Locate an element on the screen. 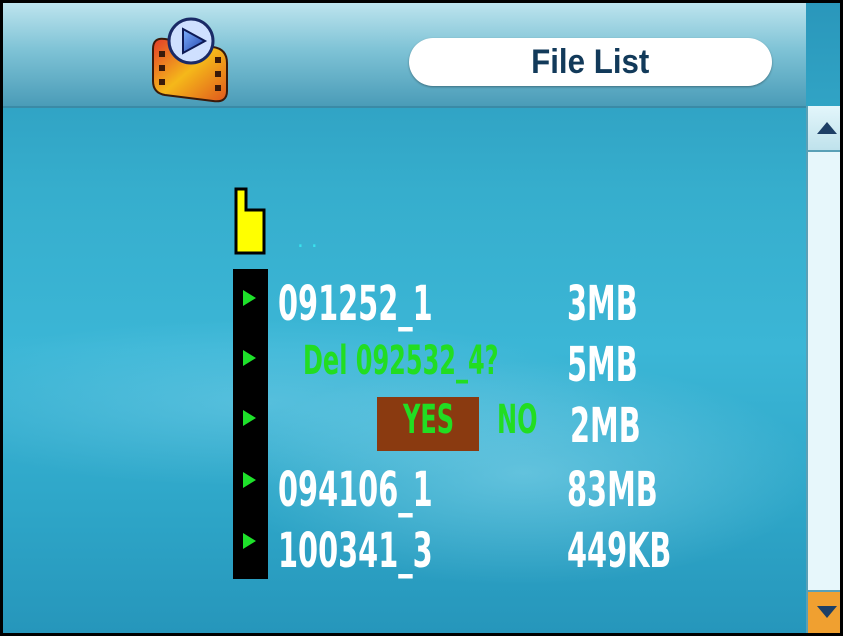 The image size is (843, 636). parent-directory-entry: .. is located at coordinates (309, 241).